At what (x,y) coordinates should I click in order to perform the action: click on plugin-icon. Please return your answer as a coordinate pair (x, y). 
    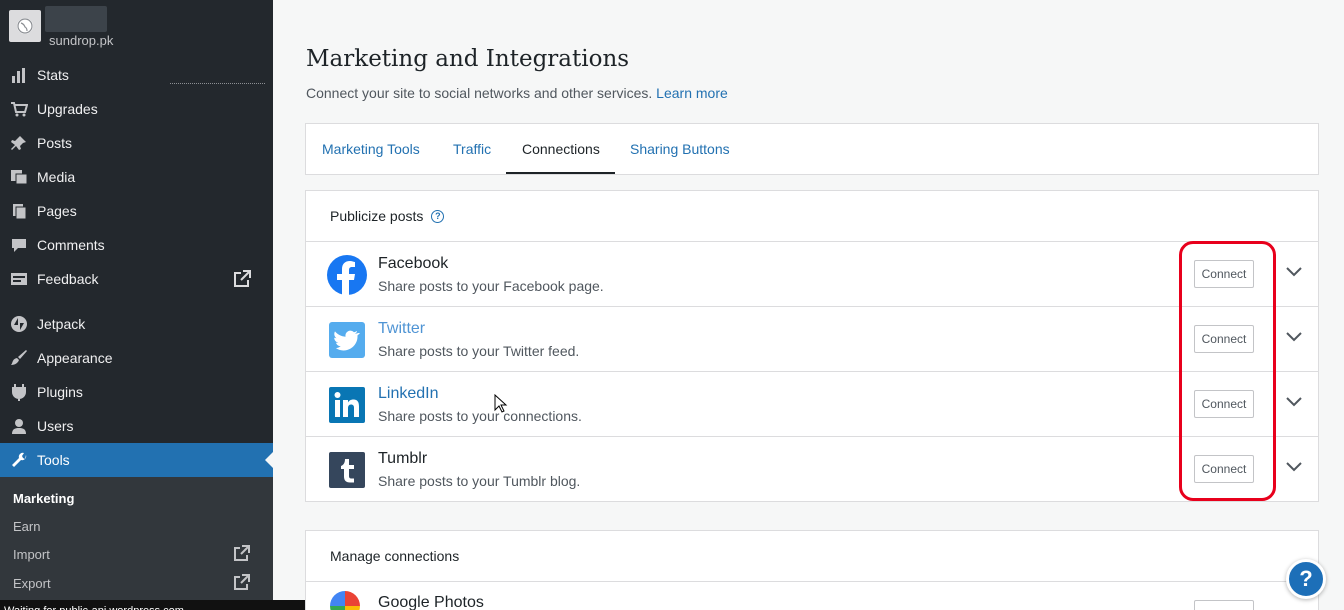
    Looking at the image, I should click on (19, 392).